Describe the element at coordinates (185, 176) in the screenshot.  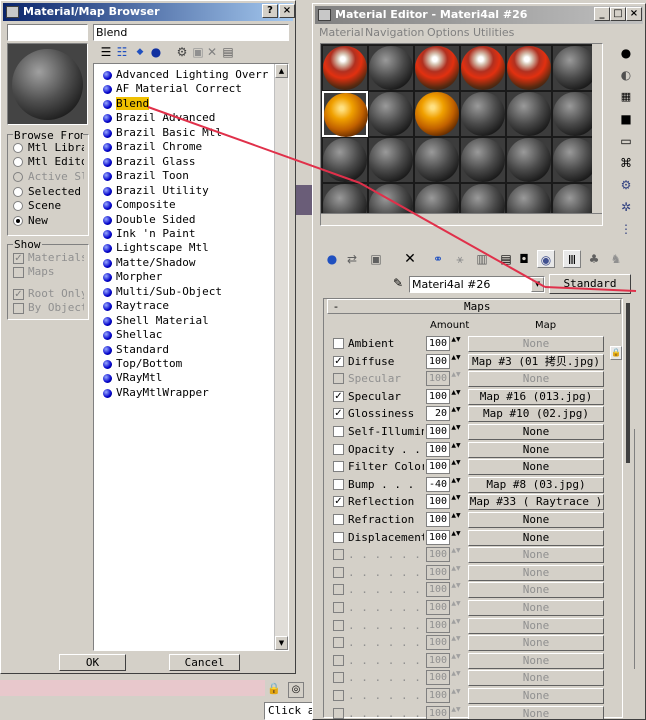
I see `list-item: Brazil Toon` at that location.